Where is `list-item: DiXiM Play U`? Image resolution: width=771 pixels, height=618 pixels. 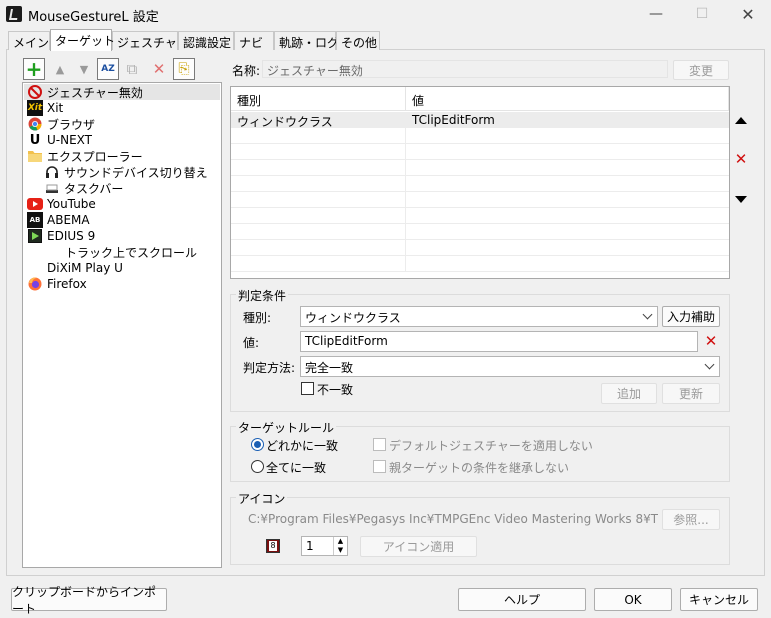 list-item: DiXiM Play U is located at coordinates (85, 268).